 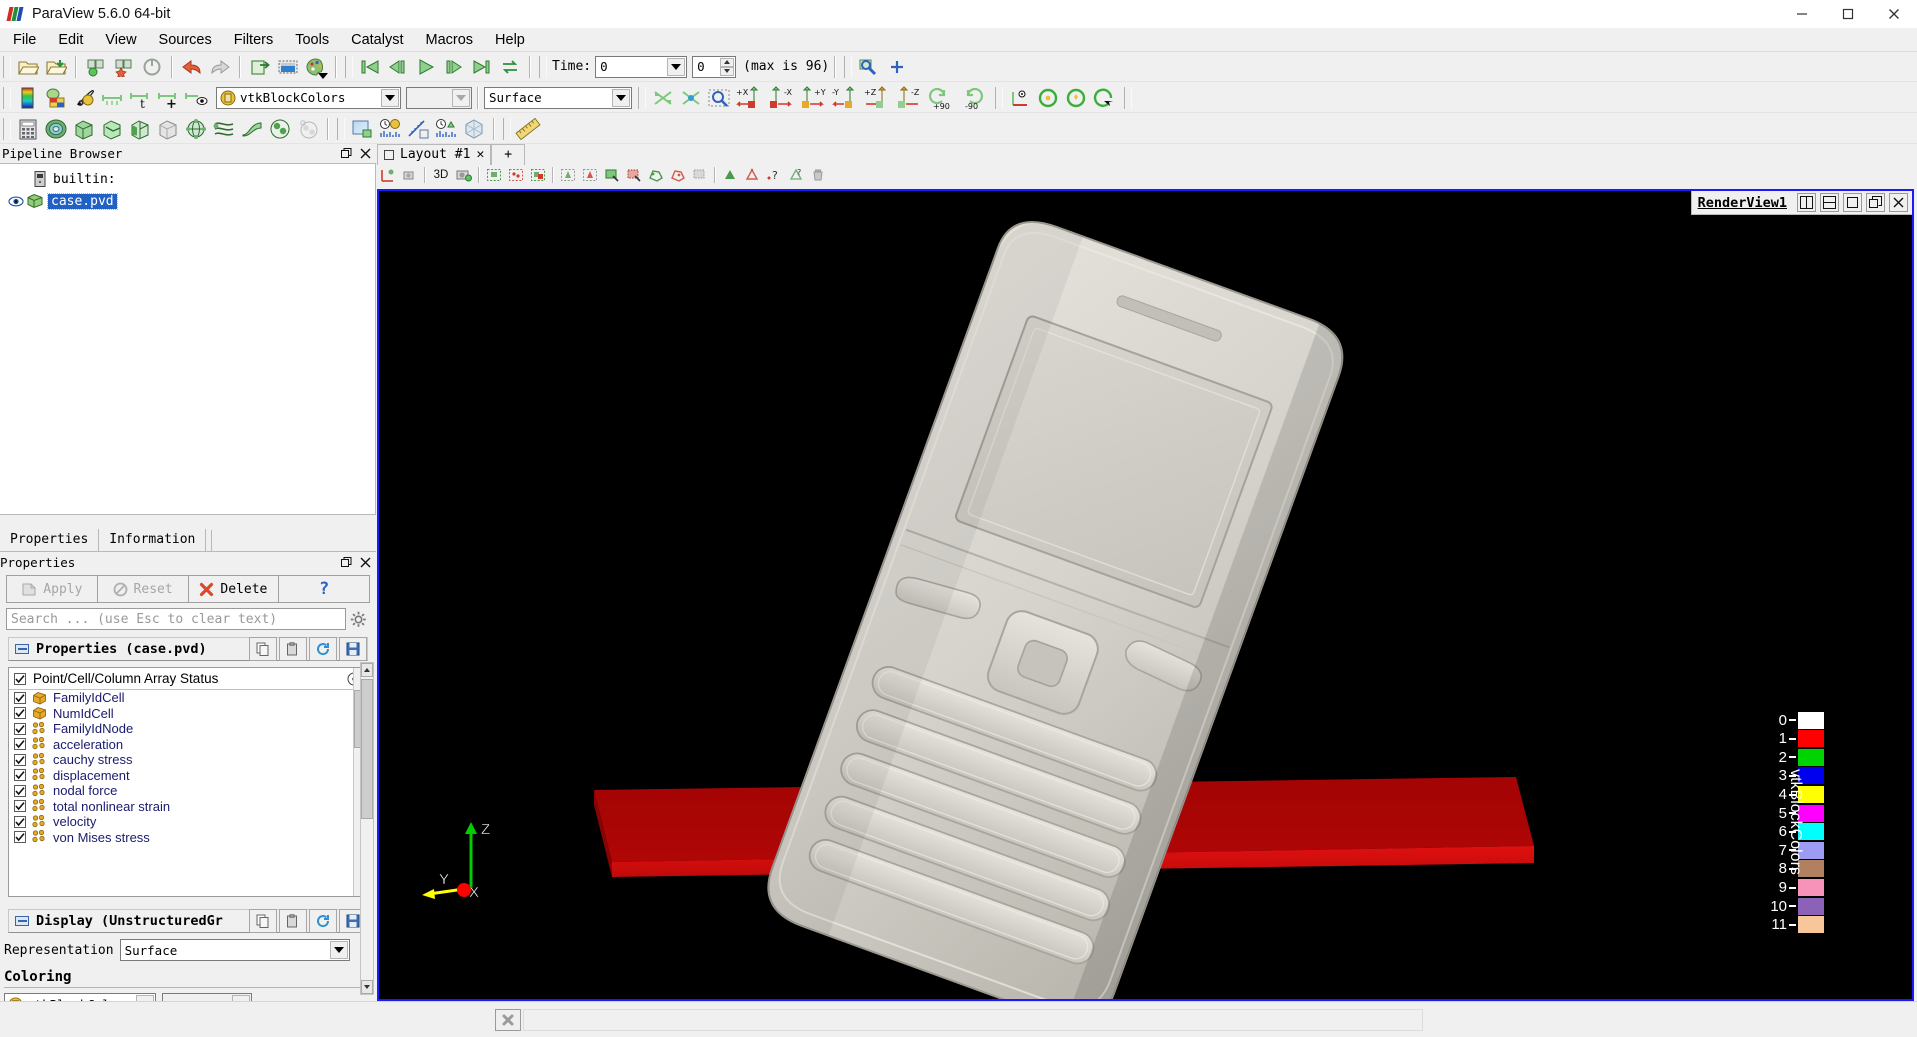 What do you see at coordinates (482, 67) in the screenshot?
I see `last-frame-icon` at bounding box center [482, 67].